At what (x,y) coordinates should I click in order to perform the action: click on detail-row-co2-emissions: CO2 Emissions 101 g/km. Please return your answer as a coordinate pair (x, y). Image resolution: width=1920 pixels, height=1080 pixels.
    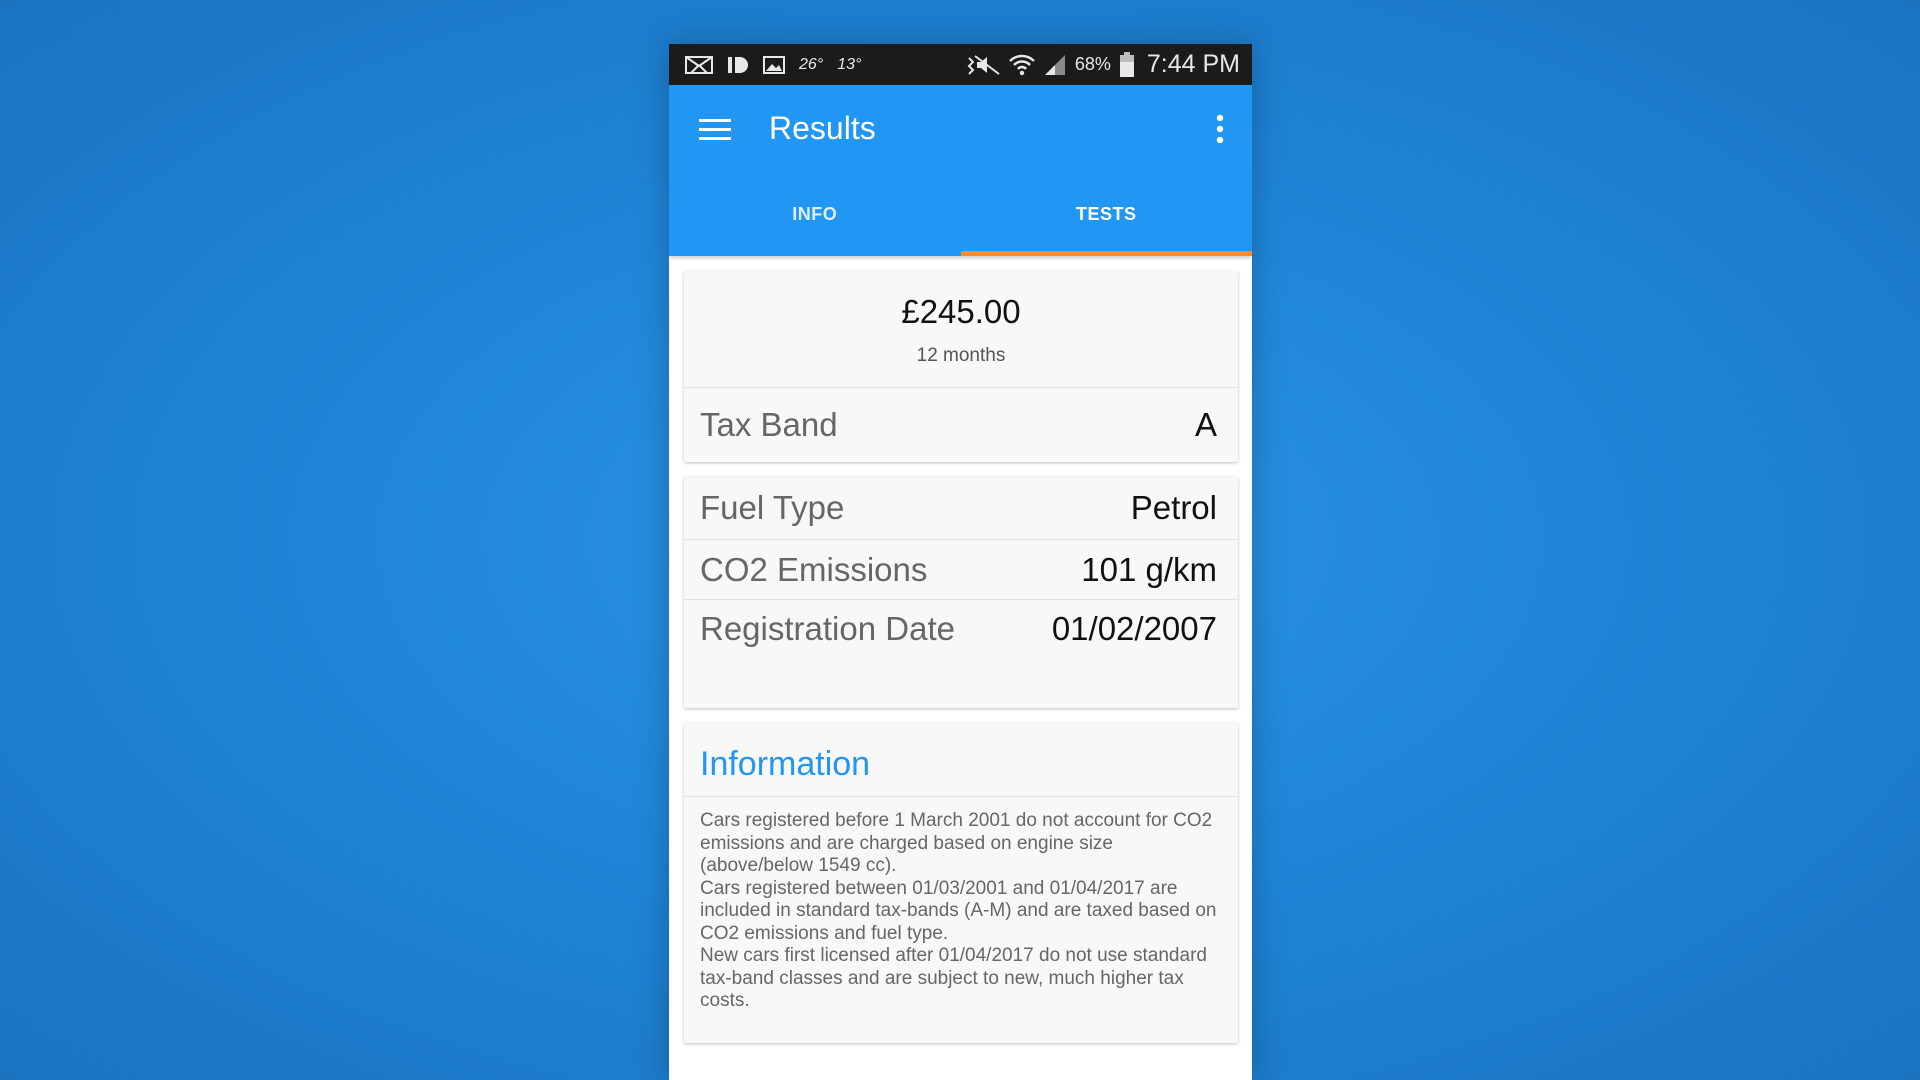
    Looking at the image, I should click on (961, 570).